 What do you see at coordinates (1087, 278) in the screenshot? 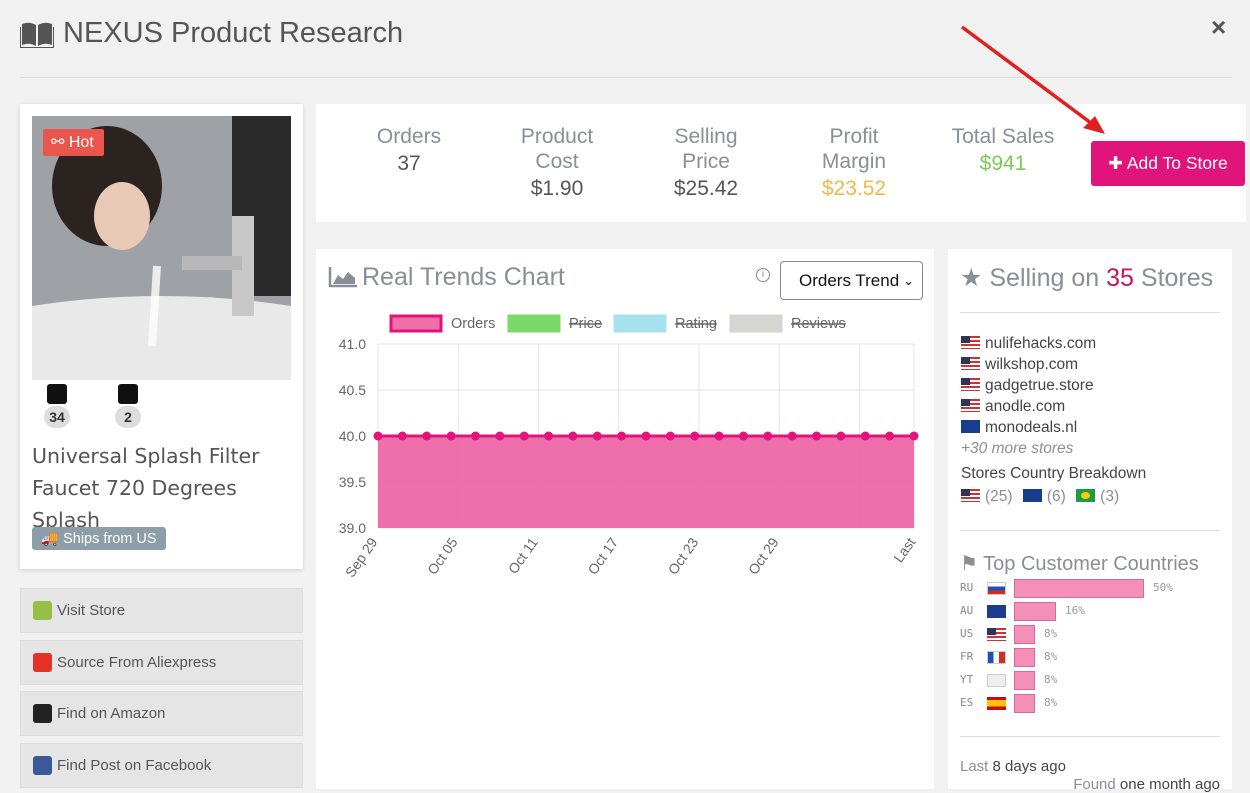
I see `selling-title: ★ Selling on 35 Stores` at bounding box center [1087, 278].